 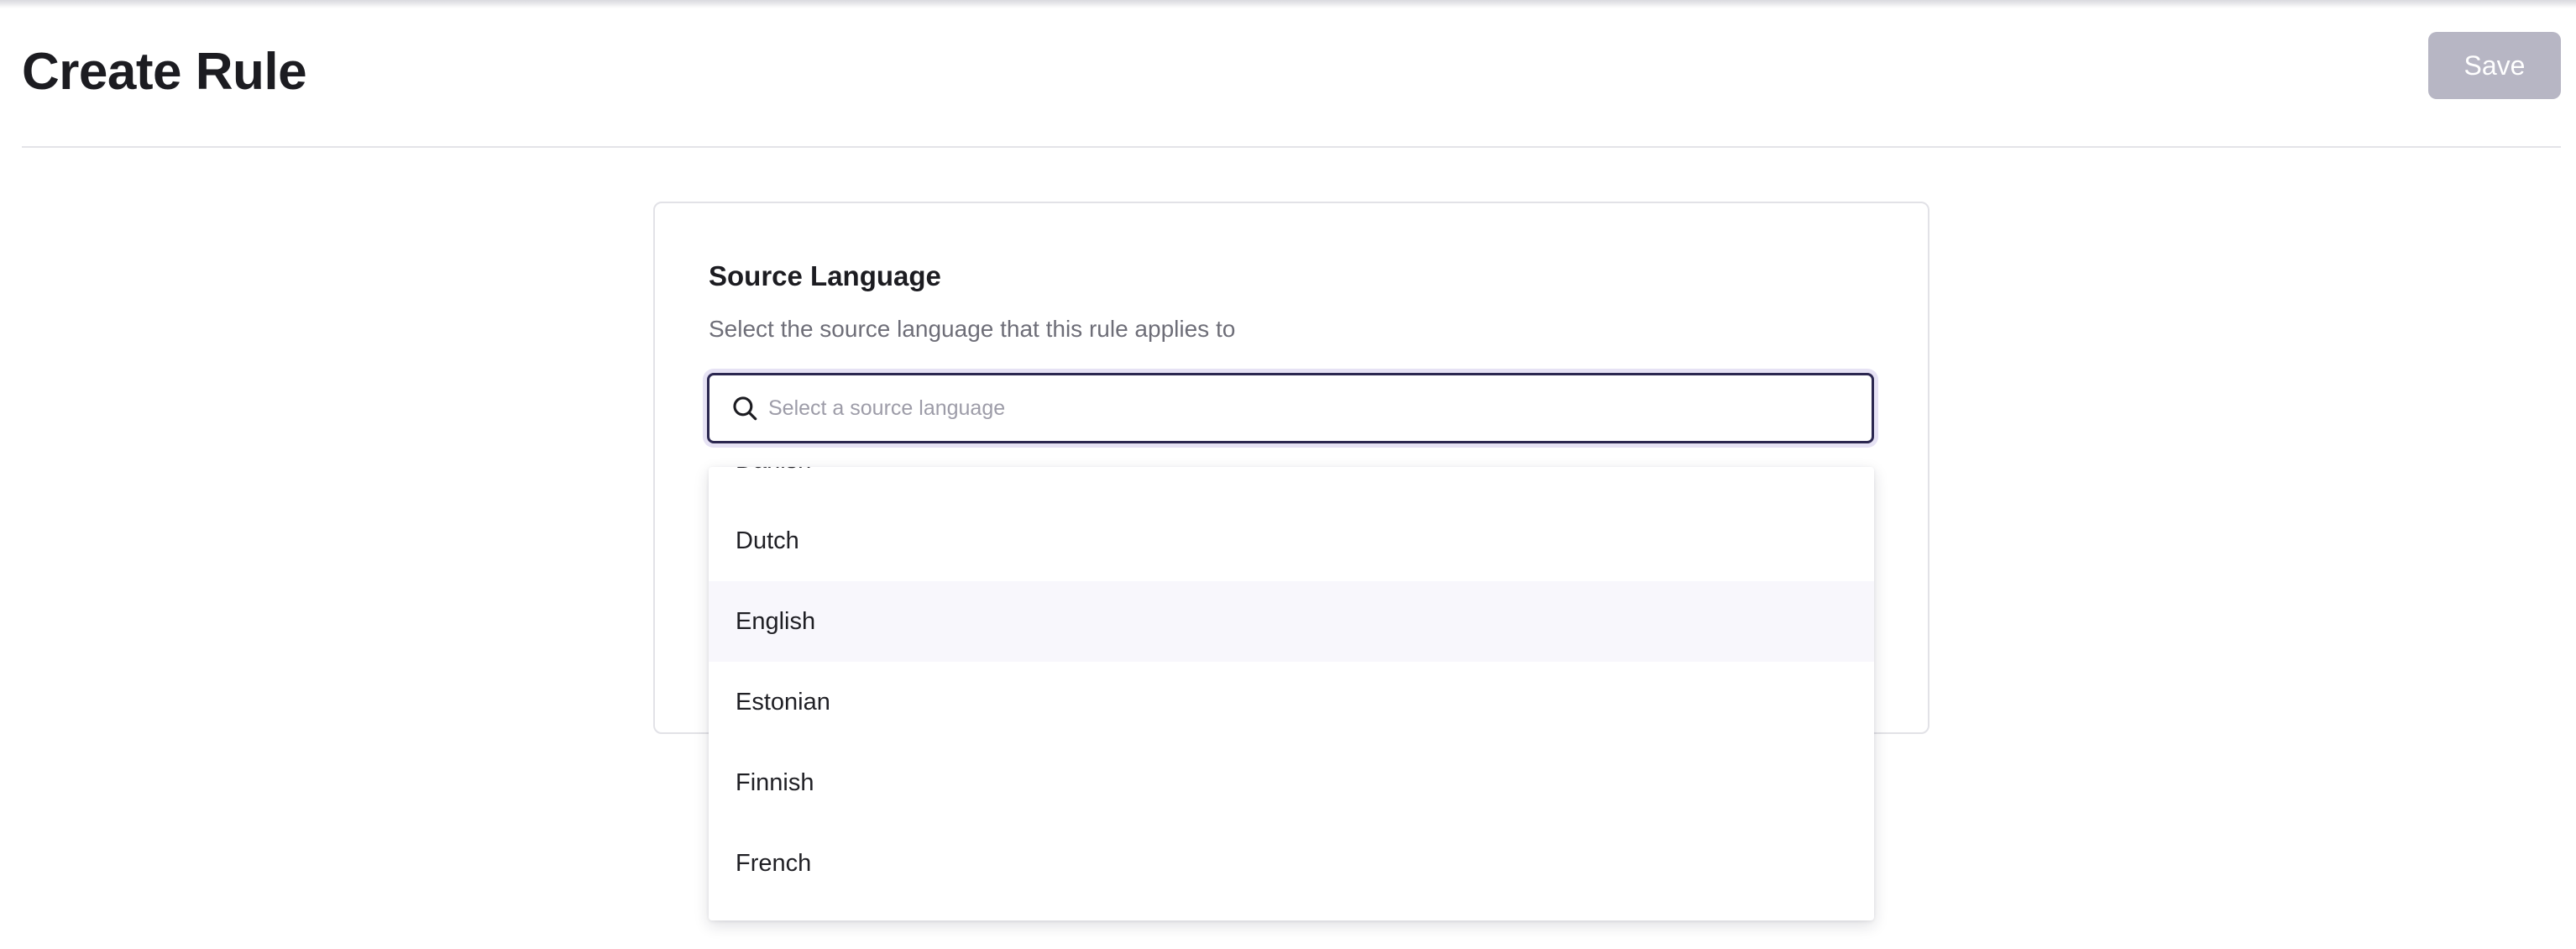 I want to click on language-option-french: French, so click(x=1292, y=863).